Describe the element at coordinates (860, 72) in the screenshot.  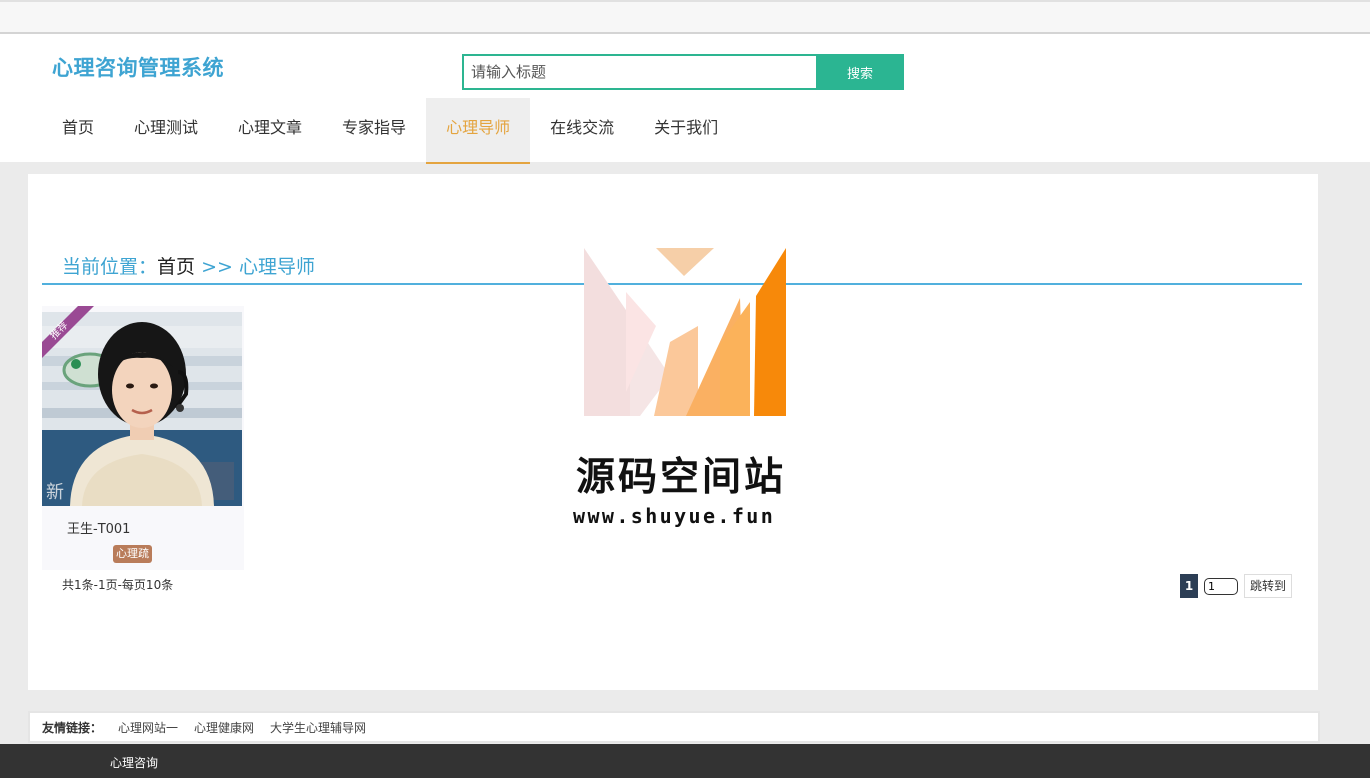
I see `search-button: 搜索` at that location.